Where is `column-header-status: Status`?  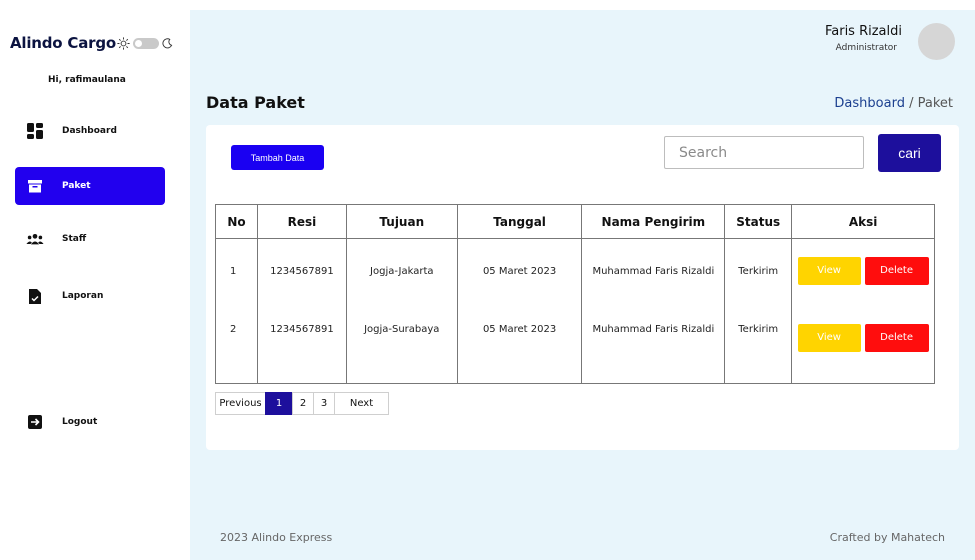
column-header-status: Status is located at coordinates (758, 221).